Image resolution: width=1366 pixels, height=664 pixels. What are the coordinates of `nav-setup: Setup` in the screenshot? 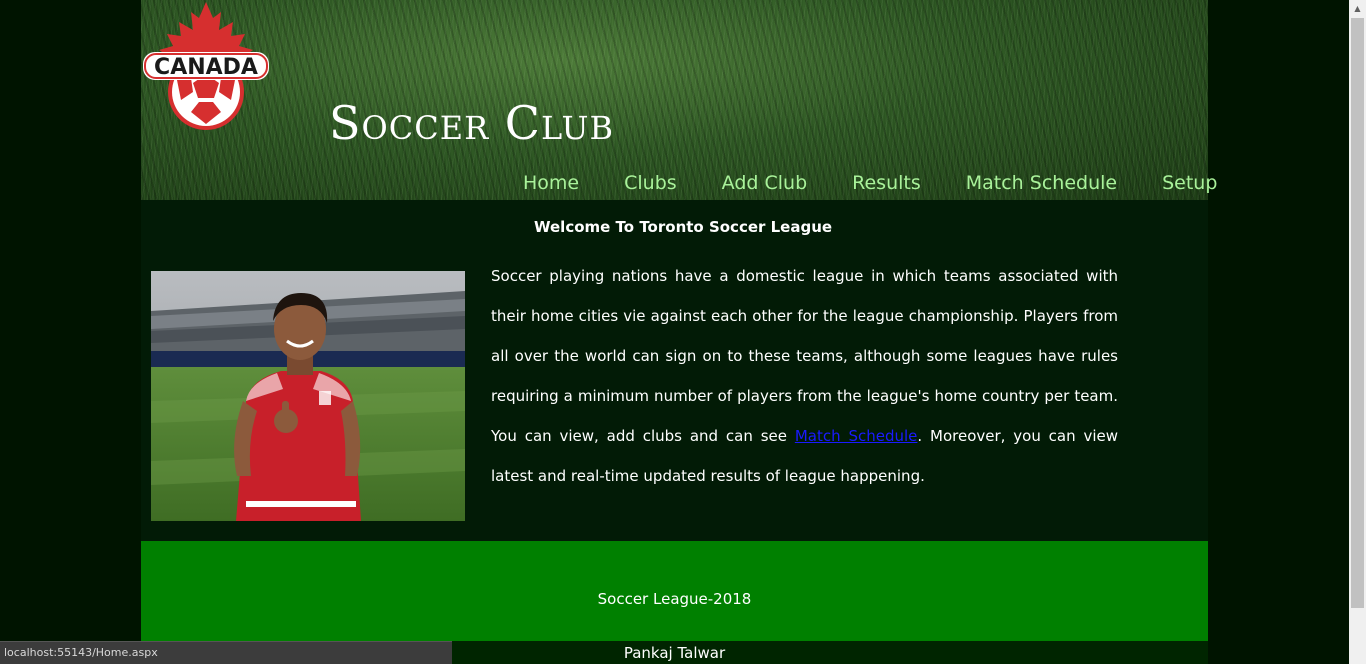 It's located at (1189, 183).